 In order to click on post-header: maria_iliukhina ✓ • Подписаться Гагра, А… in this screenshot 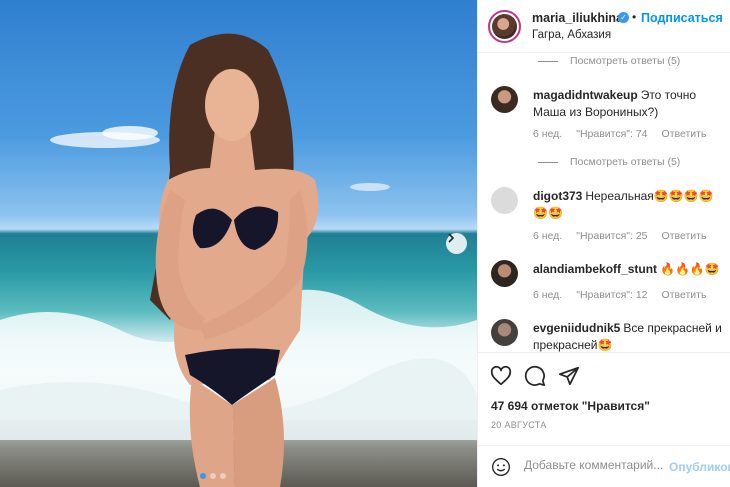, I will do `click(604, 26)`.